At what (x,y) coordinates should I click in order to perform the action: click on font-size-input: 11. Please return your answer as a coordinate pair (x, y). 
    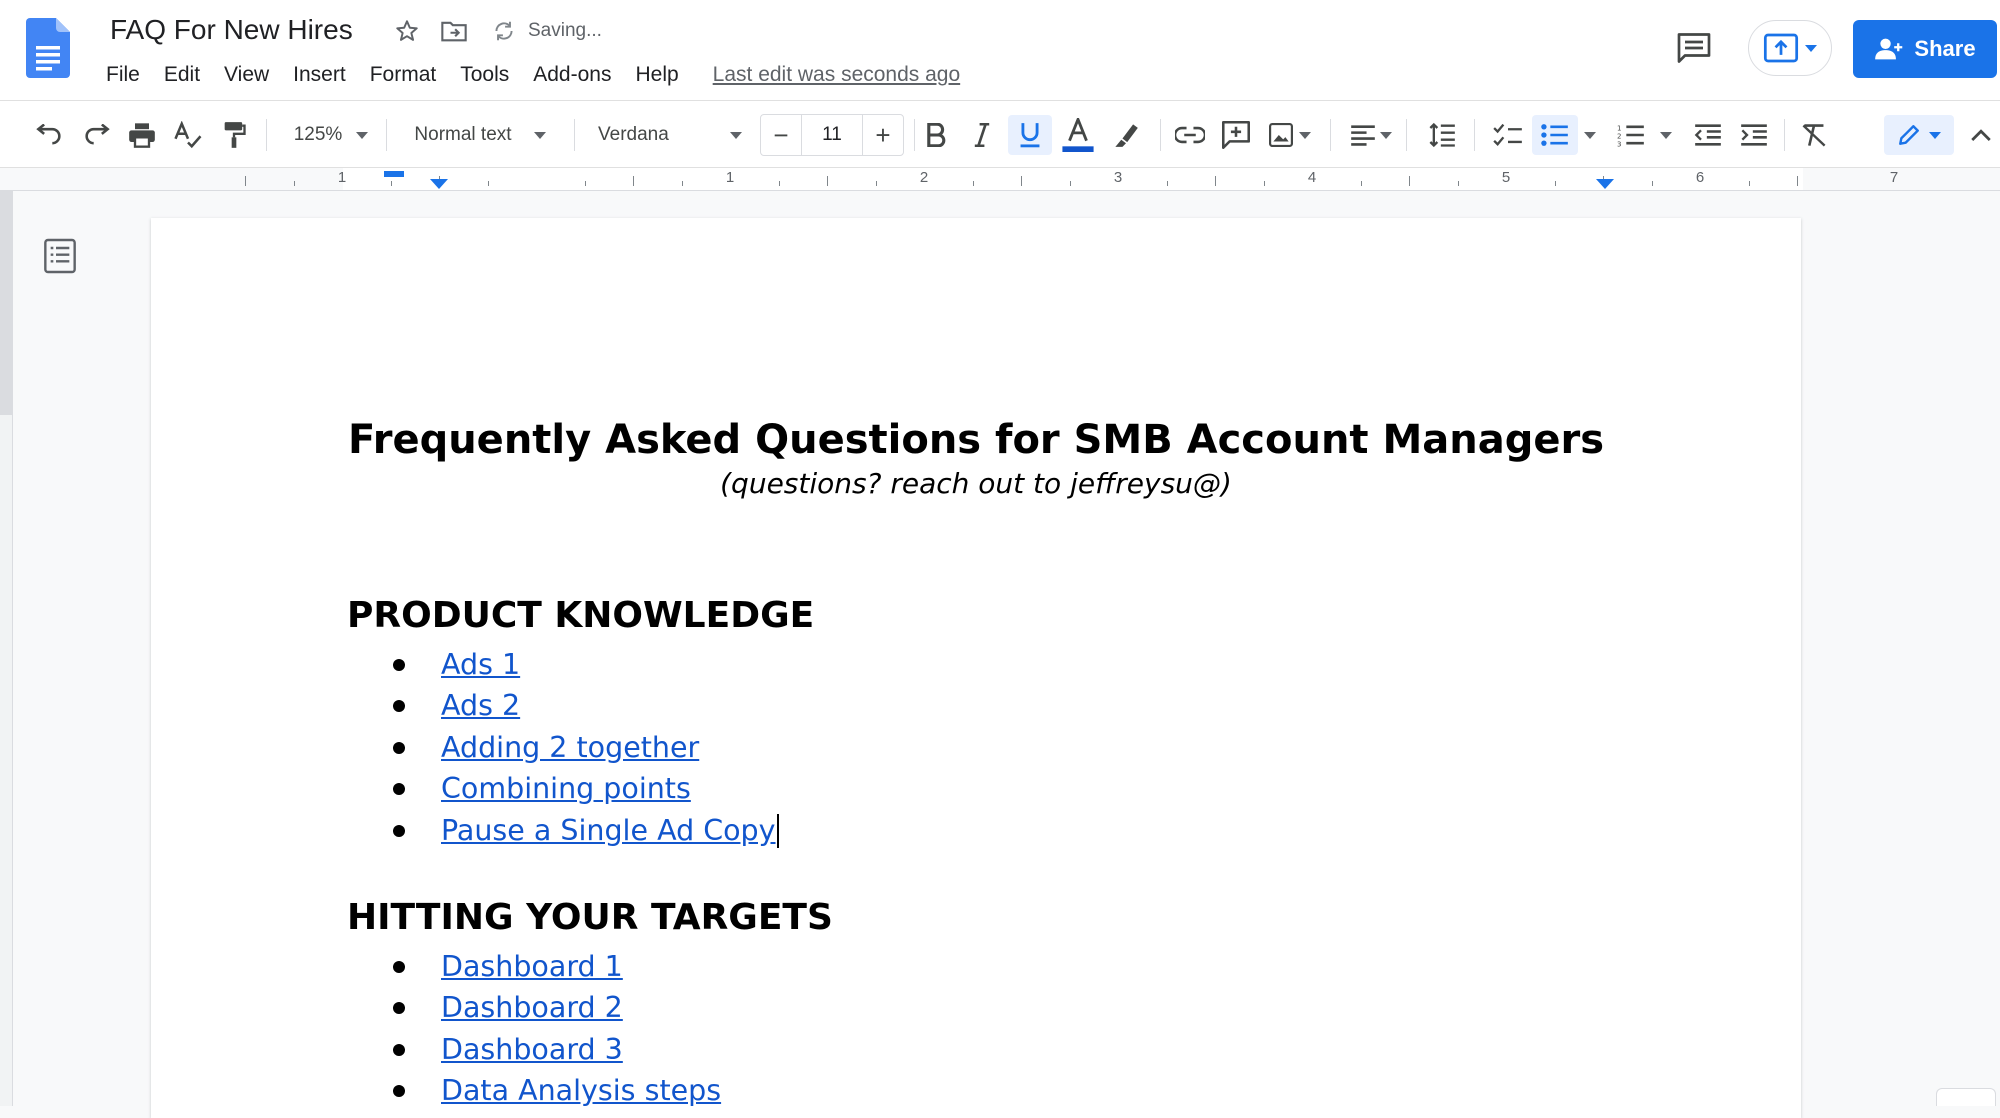
    Looking at the image, I should click on (832, 135).